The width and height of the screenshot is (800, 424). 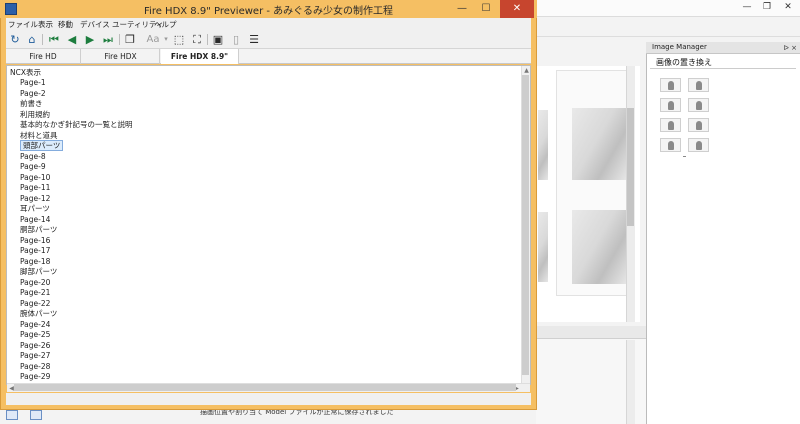 What do you see at coordinates (265, 167) in the screenshot?
I see `ncx-item: Page-9` at bounding box center [265, 167].